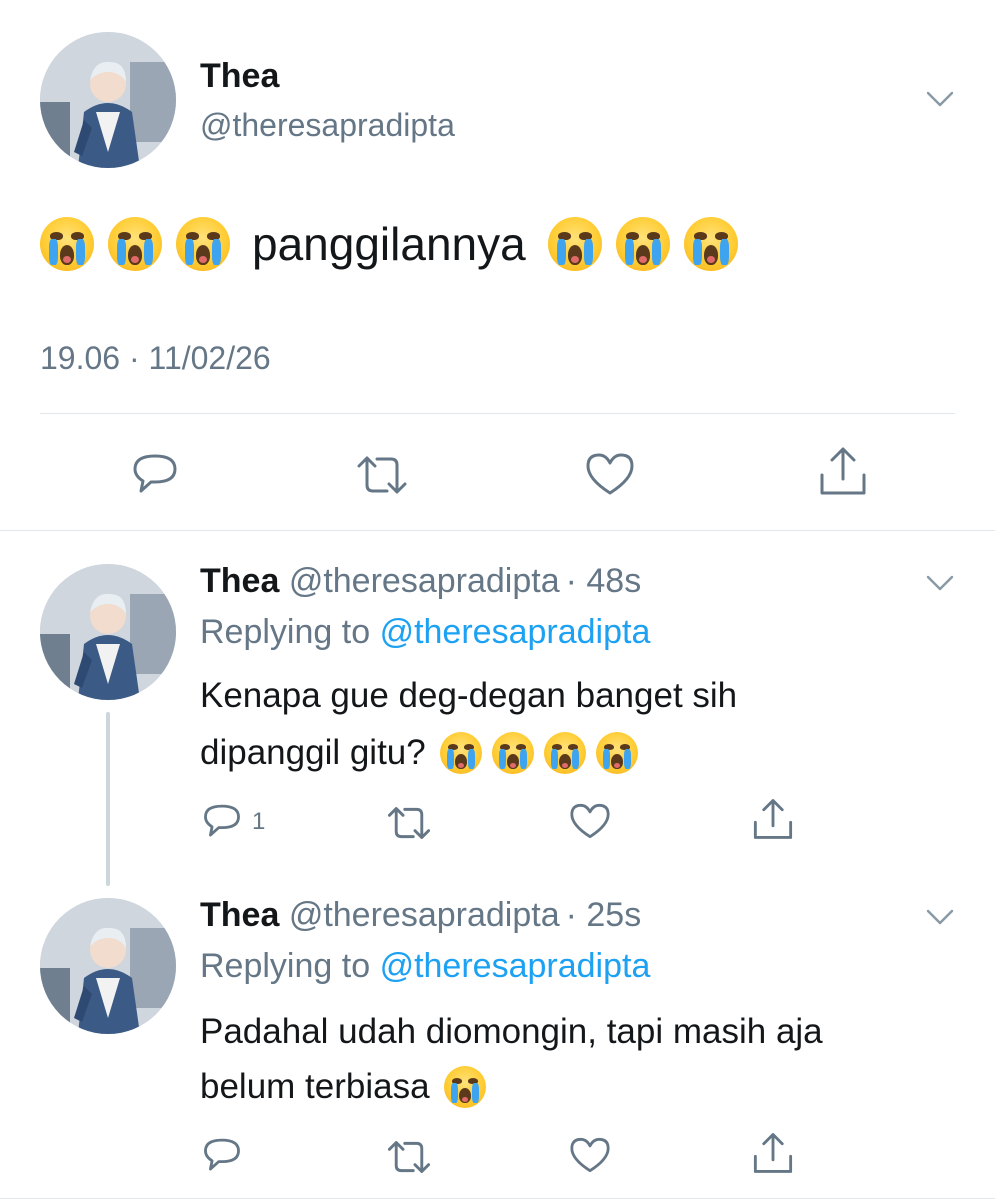 This screenshot has height=1200, width=995. What do you see at coordinates (469, 695) in the screenshot?
I see `reply-text-line1: Kenapa gue deg-degan banget sih` at bounding box center [469, 695].